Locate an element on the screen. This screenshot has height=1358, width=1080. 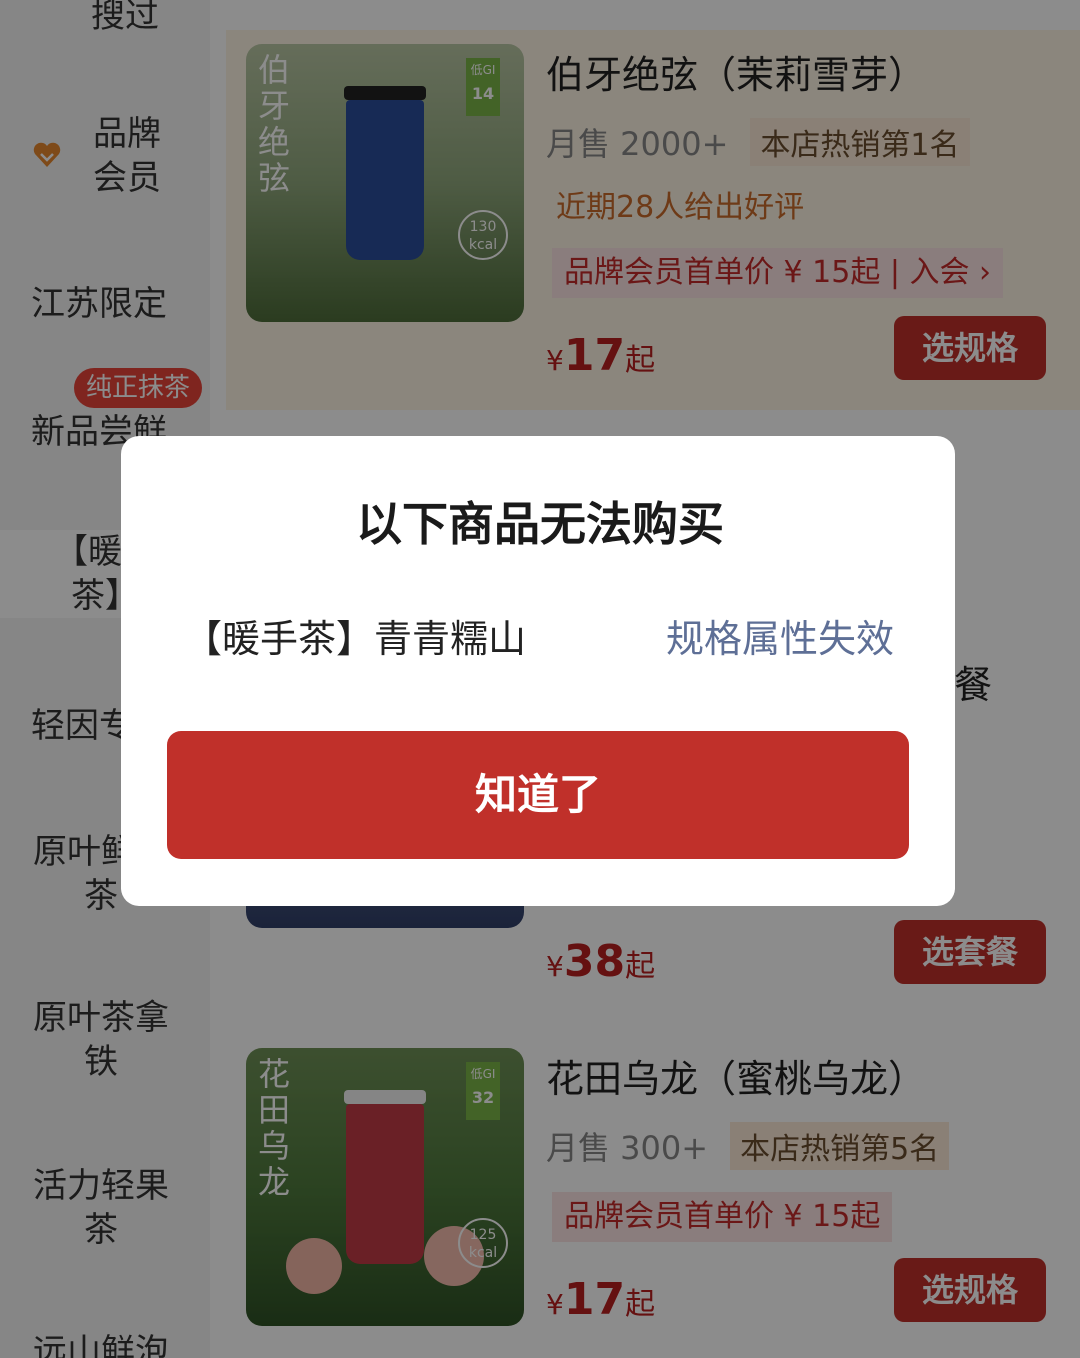
confirm-button: 知道了 is located at coordinates (538, 795).